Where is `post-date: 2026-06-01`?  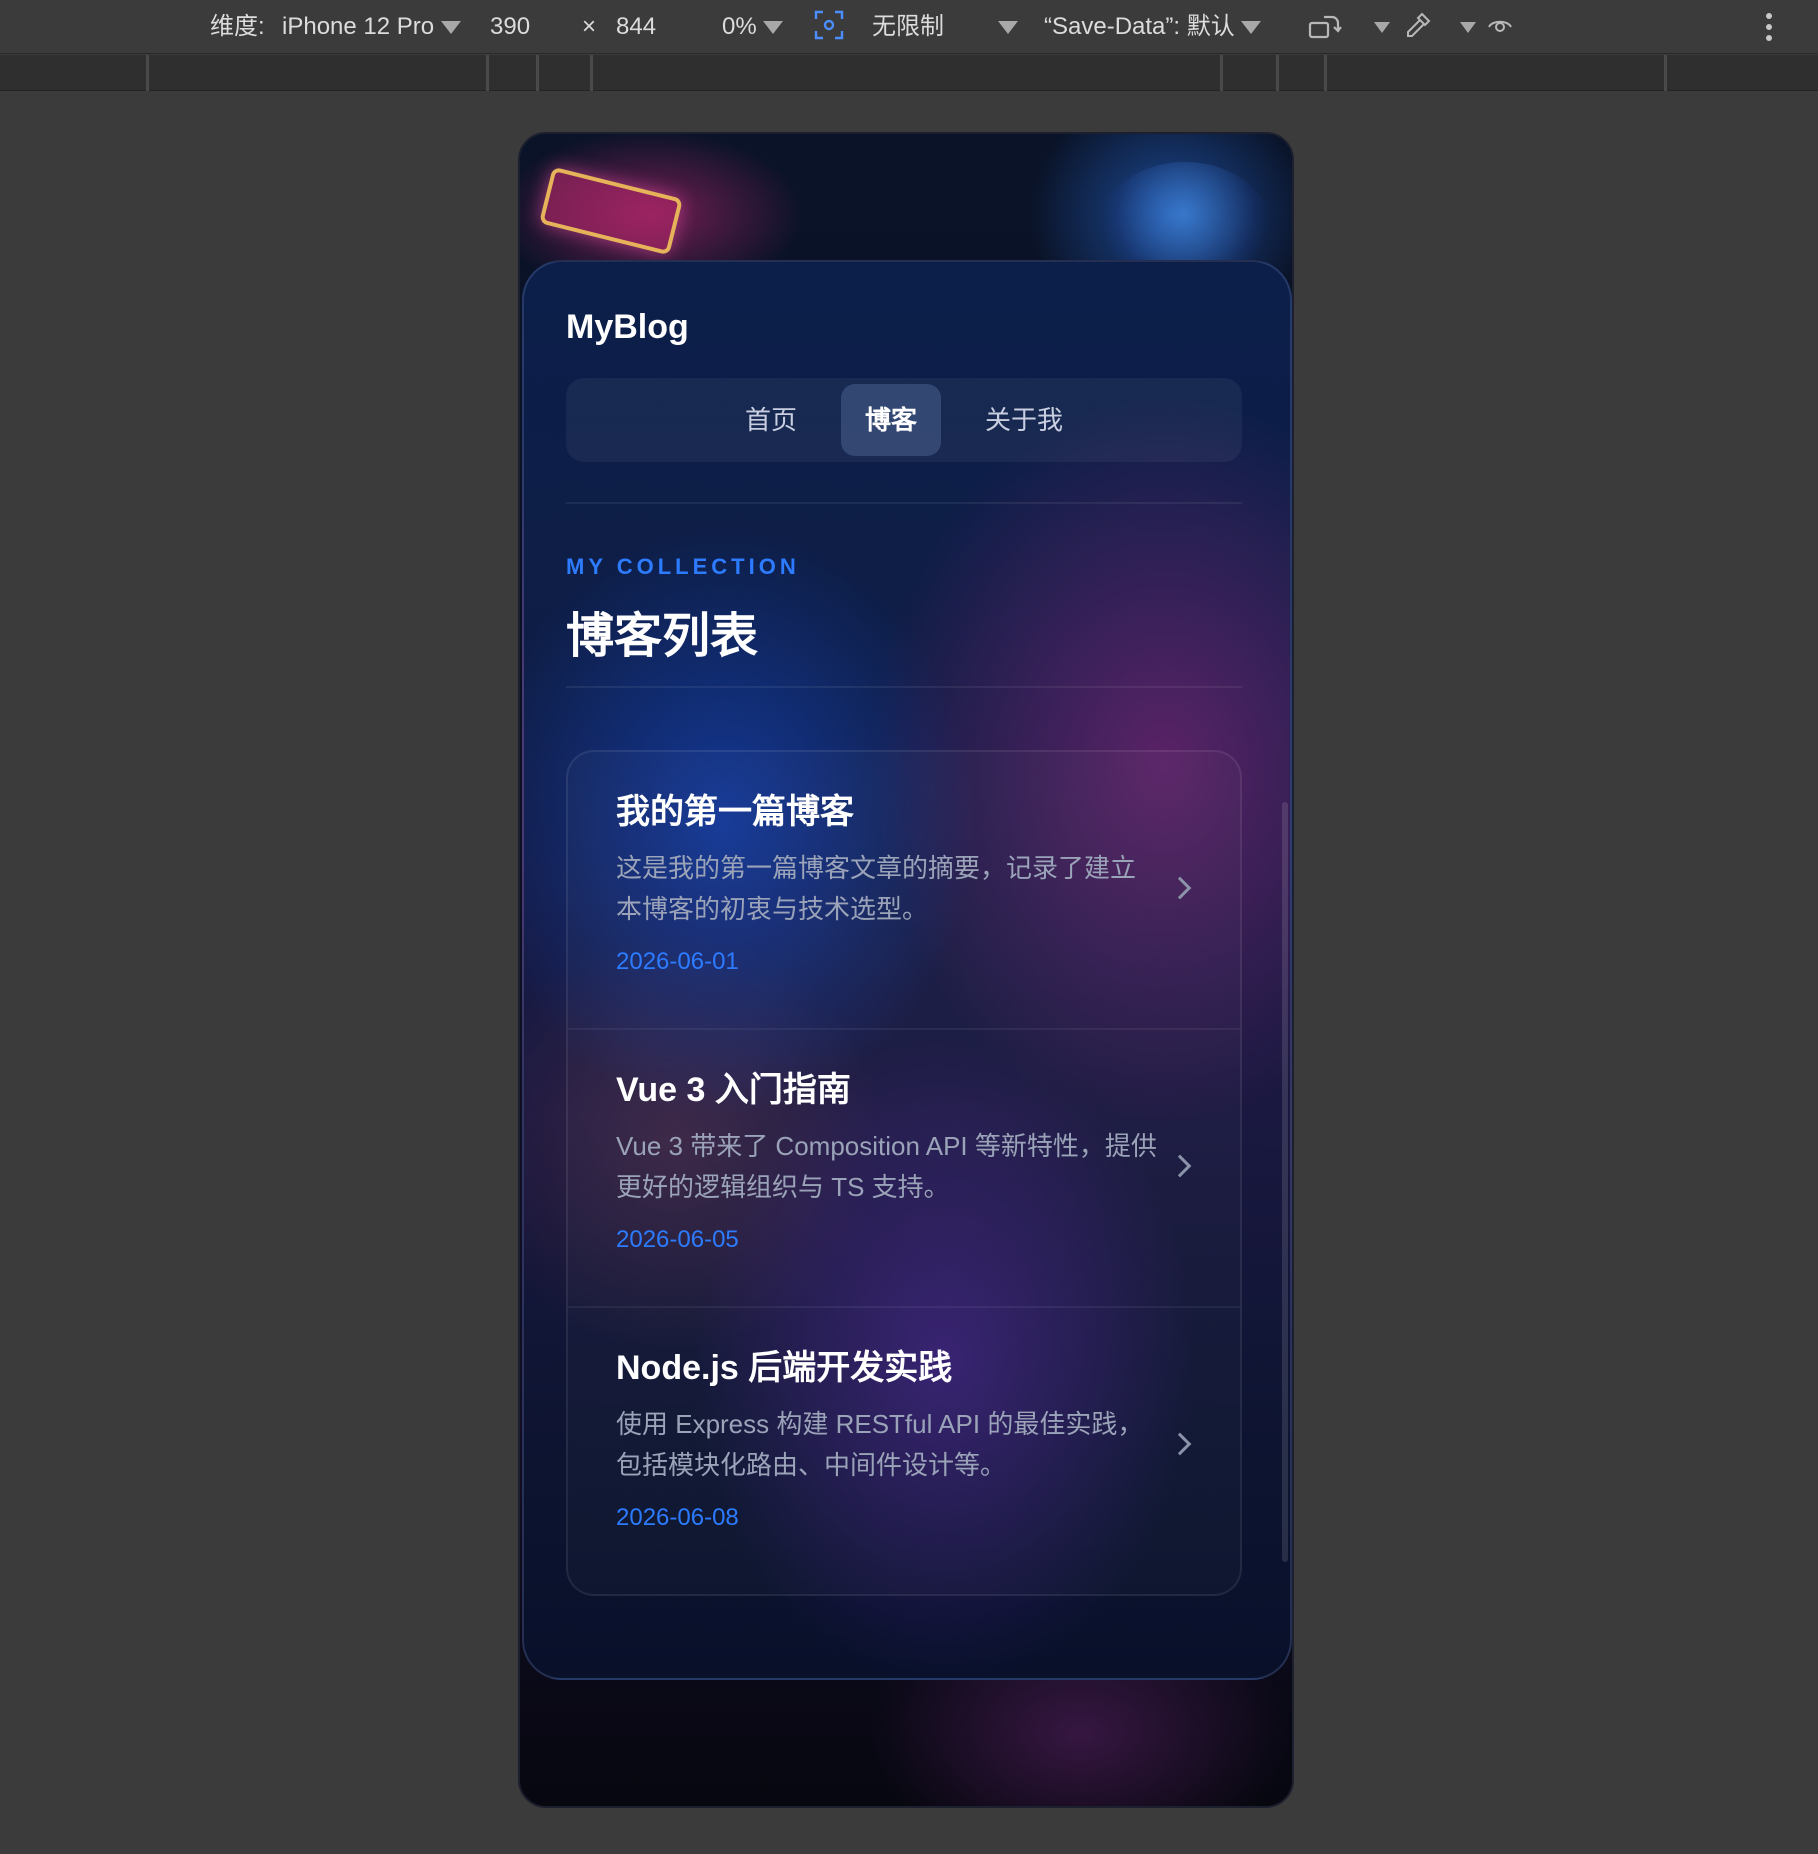
post-date: 2026-06-01 is located at coordinates (677, 961).